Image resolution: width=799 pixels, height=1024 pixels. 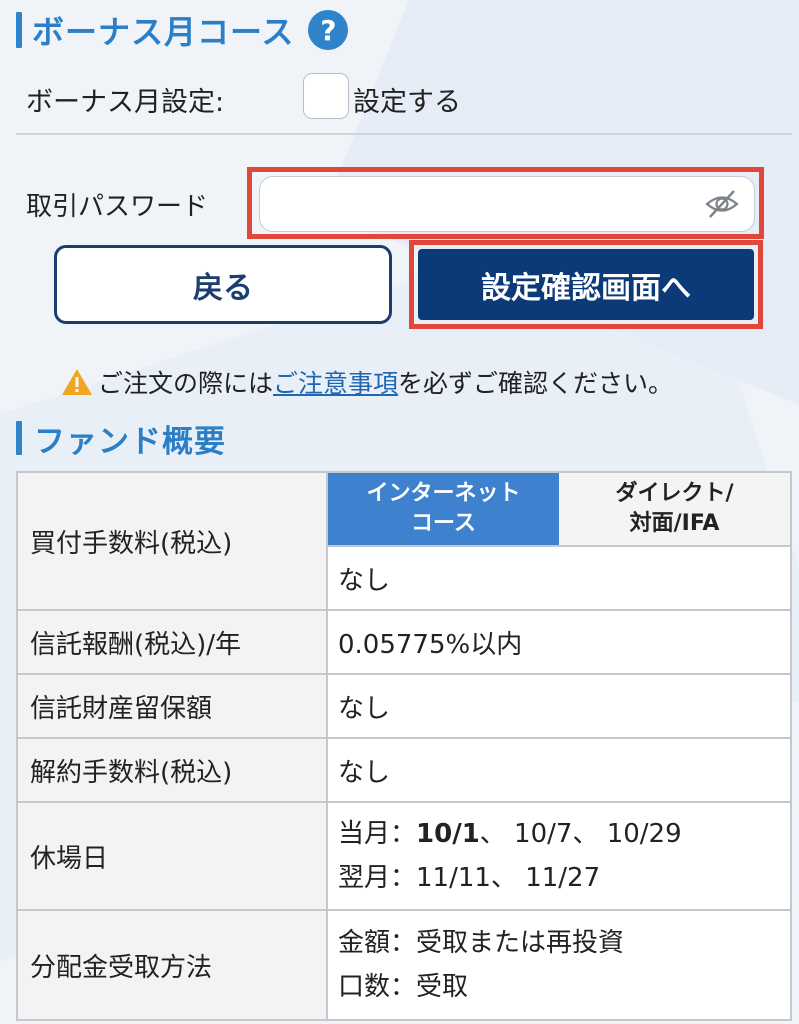 I want to click on holidays-this-month-prefix: 当月：, so click(x=377, y=834).